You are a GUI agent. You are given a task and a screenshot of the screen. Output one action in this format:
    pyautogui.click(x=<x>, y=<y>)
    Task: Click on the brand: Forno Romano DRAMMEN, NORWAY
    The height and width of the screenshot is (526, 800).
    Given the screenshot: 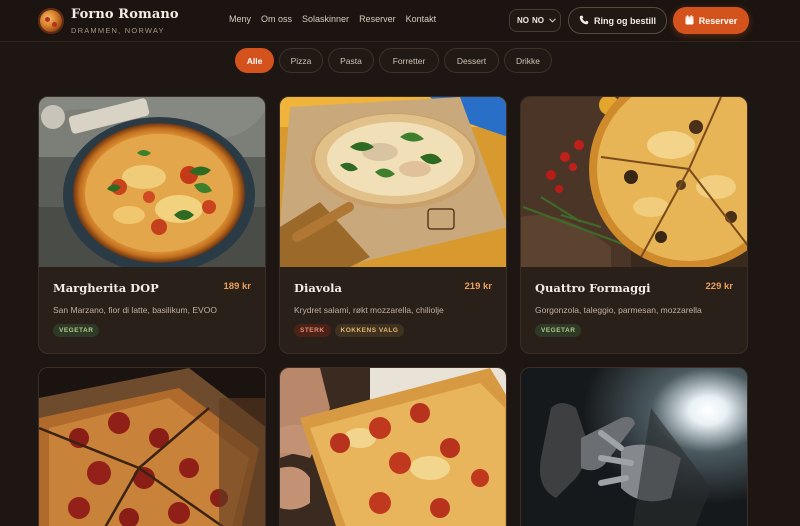 What is the action you would take?
    pyautogui.click(x=108, y=21)
    